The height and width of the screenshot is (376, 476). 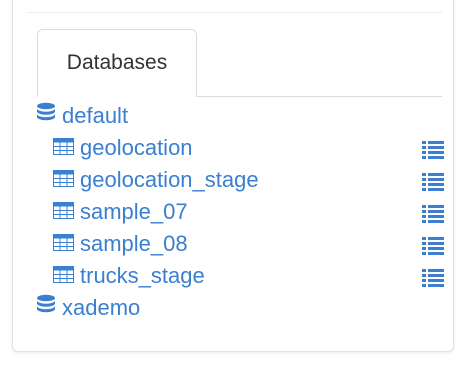 I want to click on tab-label: Databases, so click(x=117, y=62).